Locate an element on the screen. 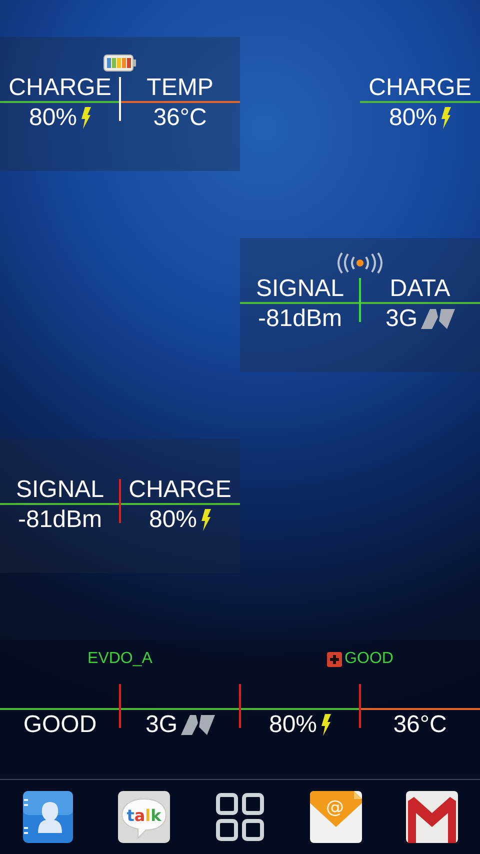 The image size is (480, 854). column-label: TEMP is located at coordinates (180, 88).